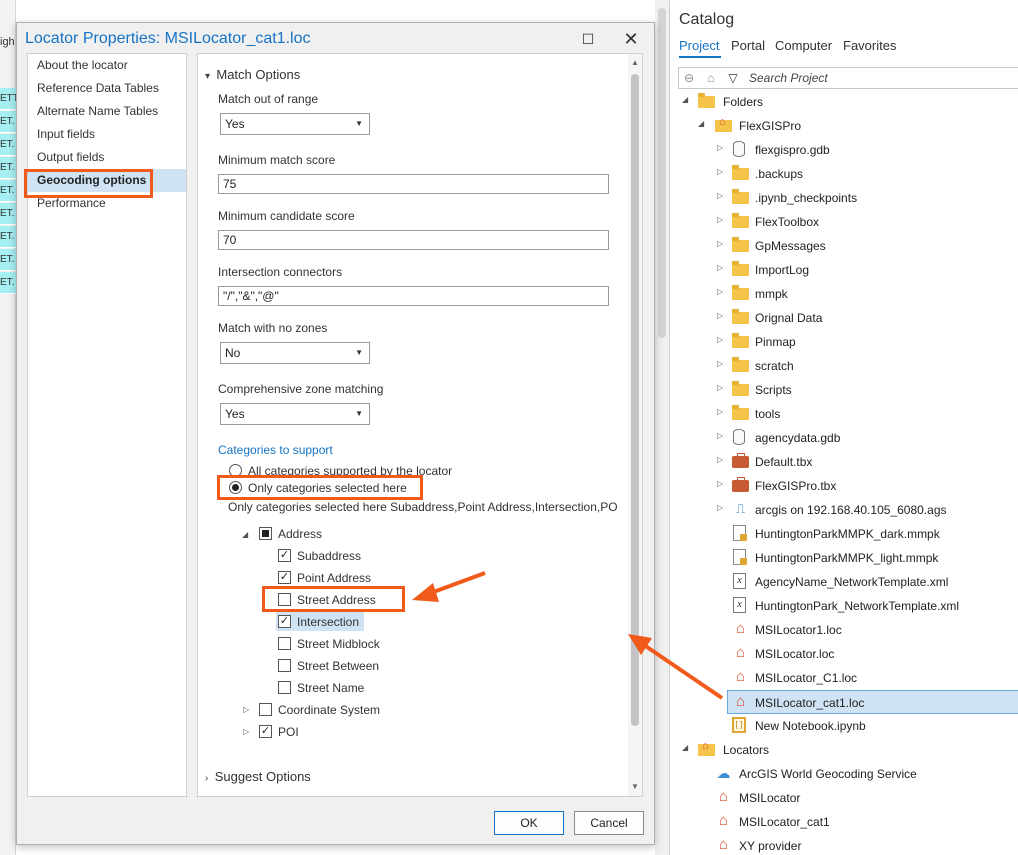 This screenshot has width=1018, height=855. Describe the element at coordinates (844, 366) in the screenshot. I see `tree-item: ▷ scratch` at that location.